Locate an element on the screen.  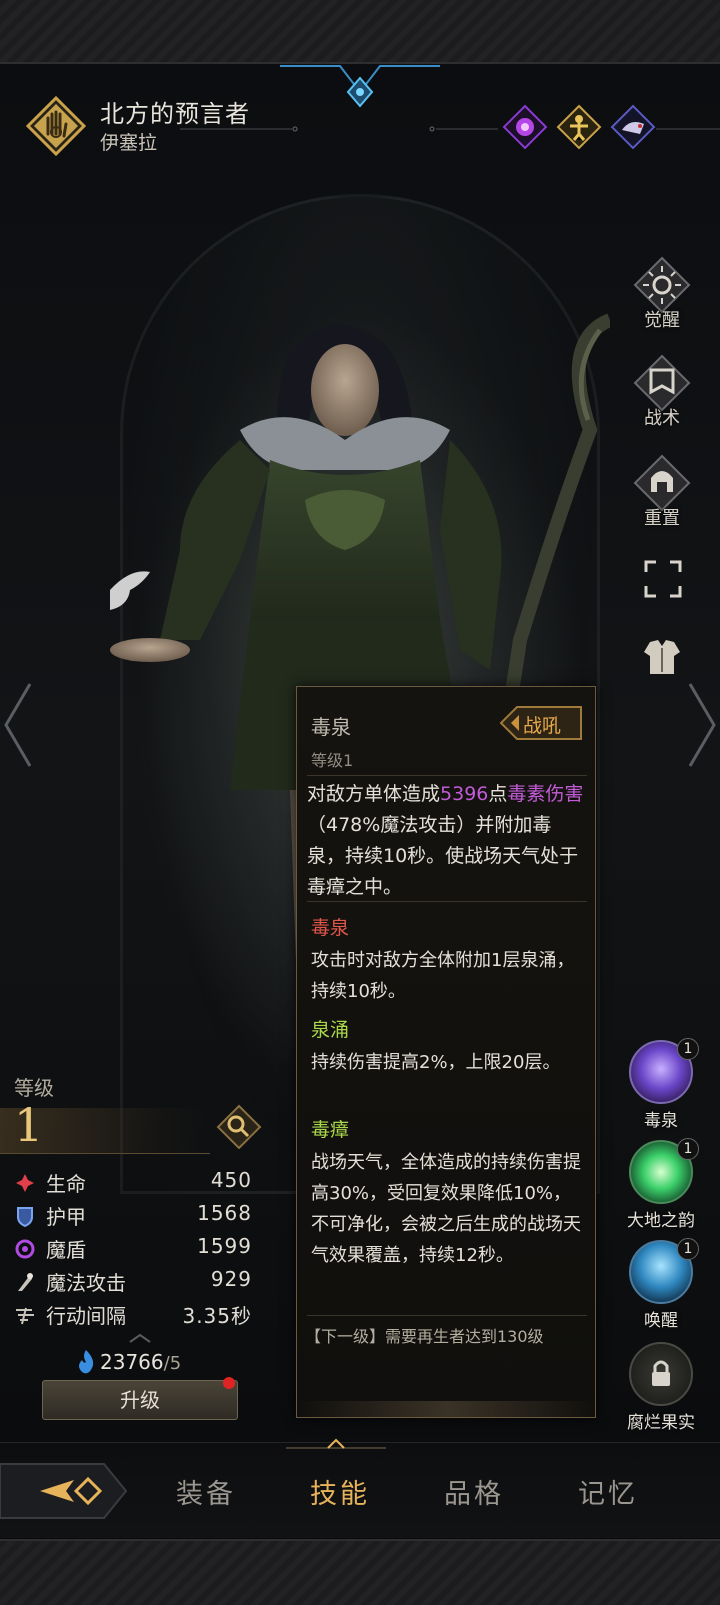
upgrade-label: 升级 is located at coordinates (140, 1400).